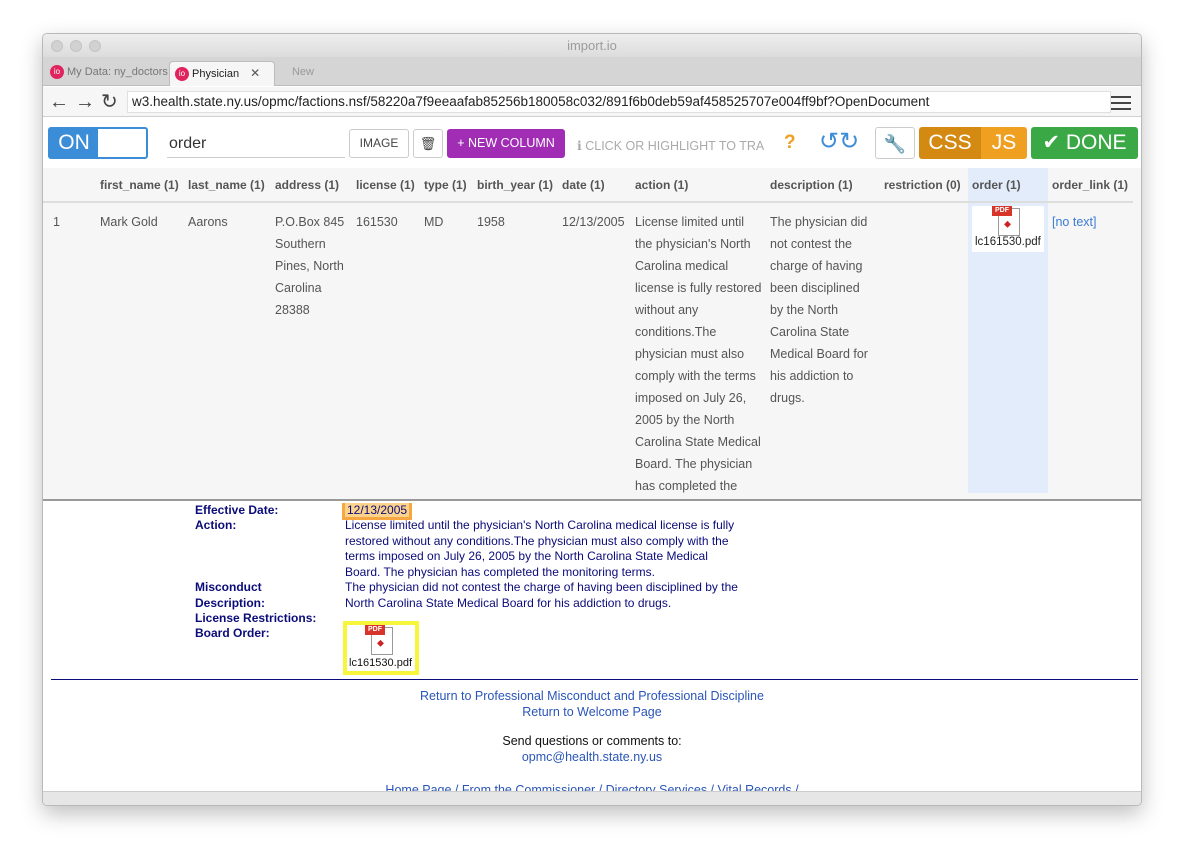 The height and width of the screenshot is (857, 1184). I want to click on column-header-birth-year: birth_year (1), so click(515, 185).